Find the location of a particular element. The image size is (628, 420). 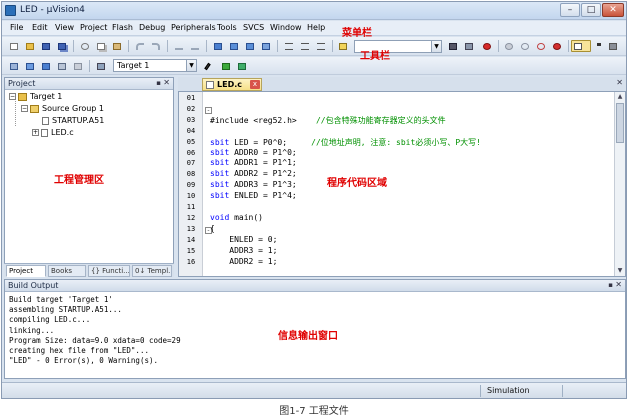

menu-project: Project is located at coordinates (93, 27).